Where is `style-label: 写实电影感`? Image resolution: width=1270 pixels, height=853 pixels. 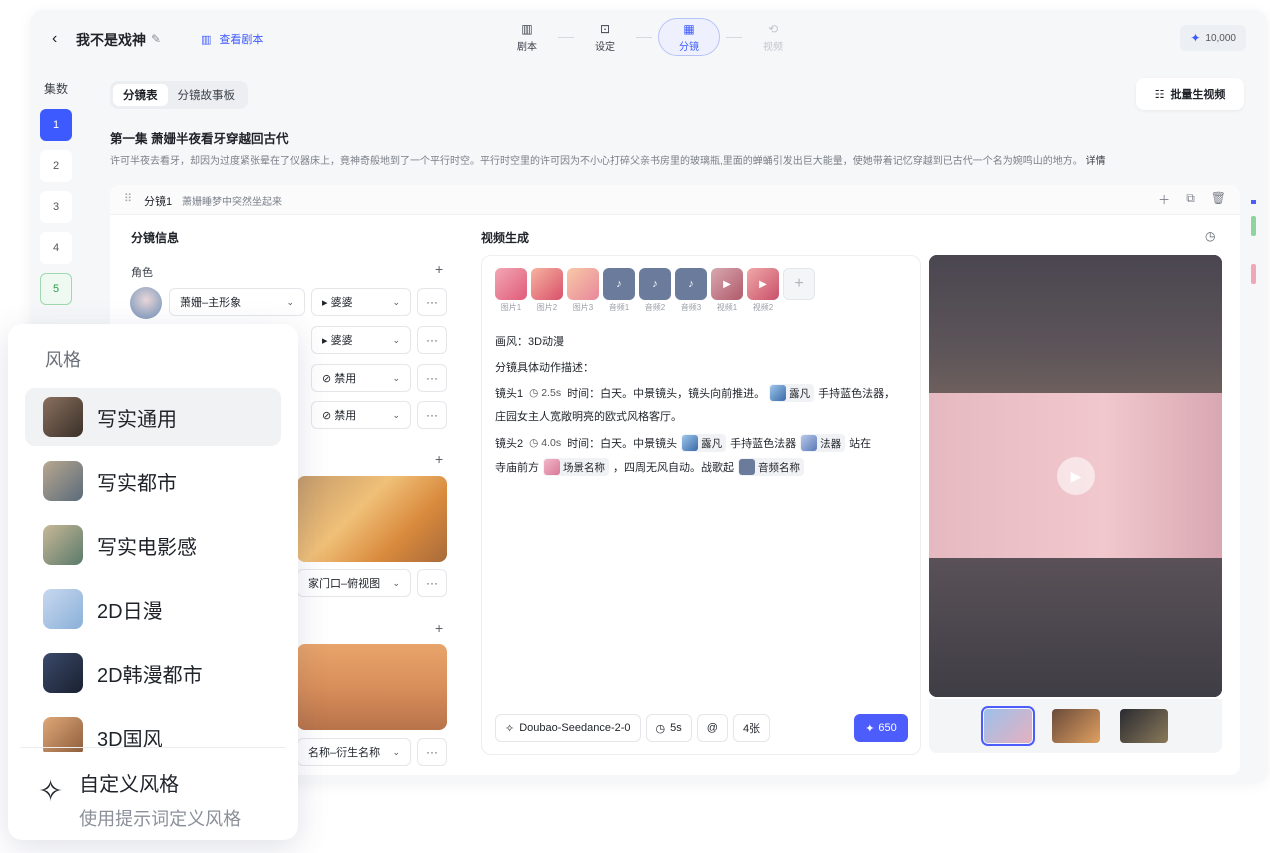 style-label: 写实电影感 is located at coordinates (147, 547).